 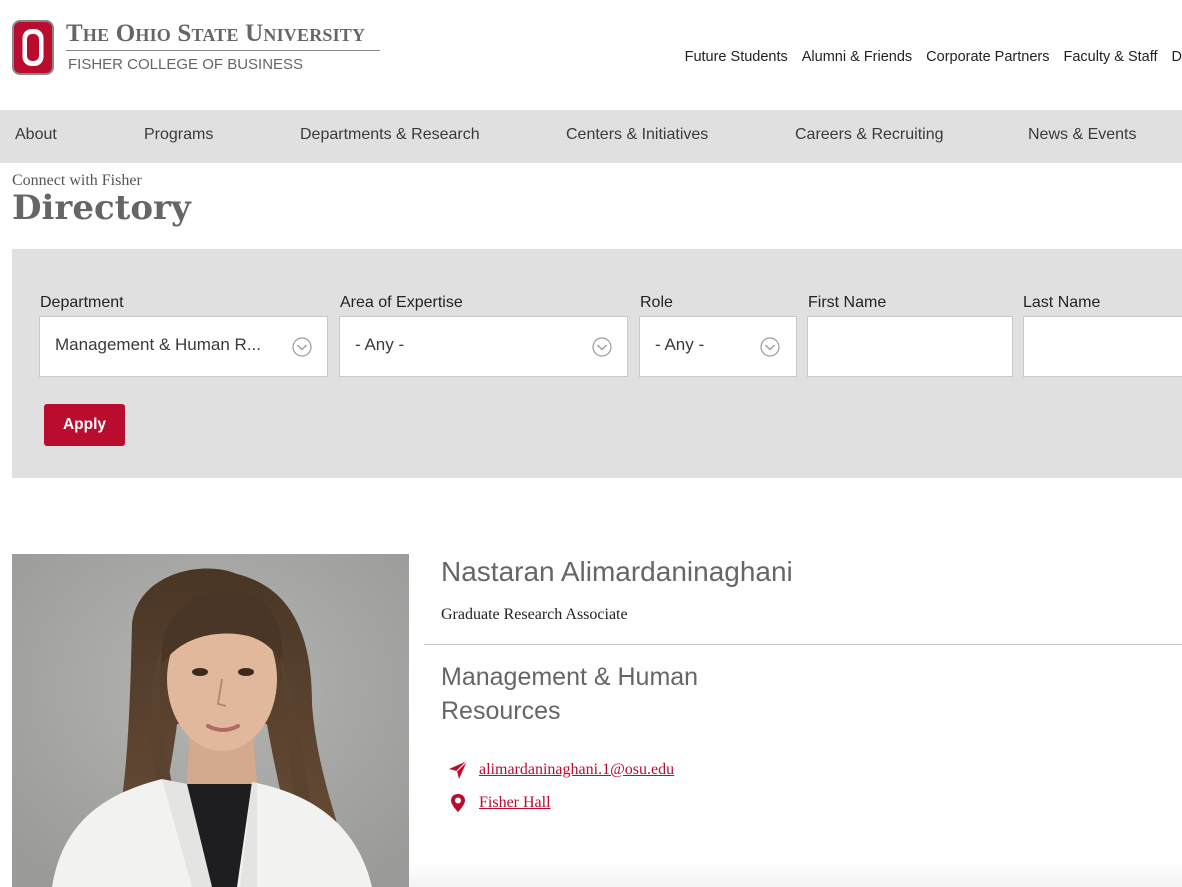 I want to click on profile-email-link: alimardaninaghani.1@osu.edu, so click(x=576, y=770).